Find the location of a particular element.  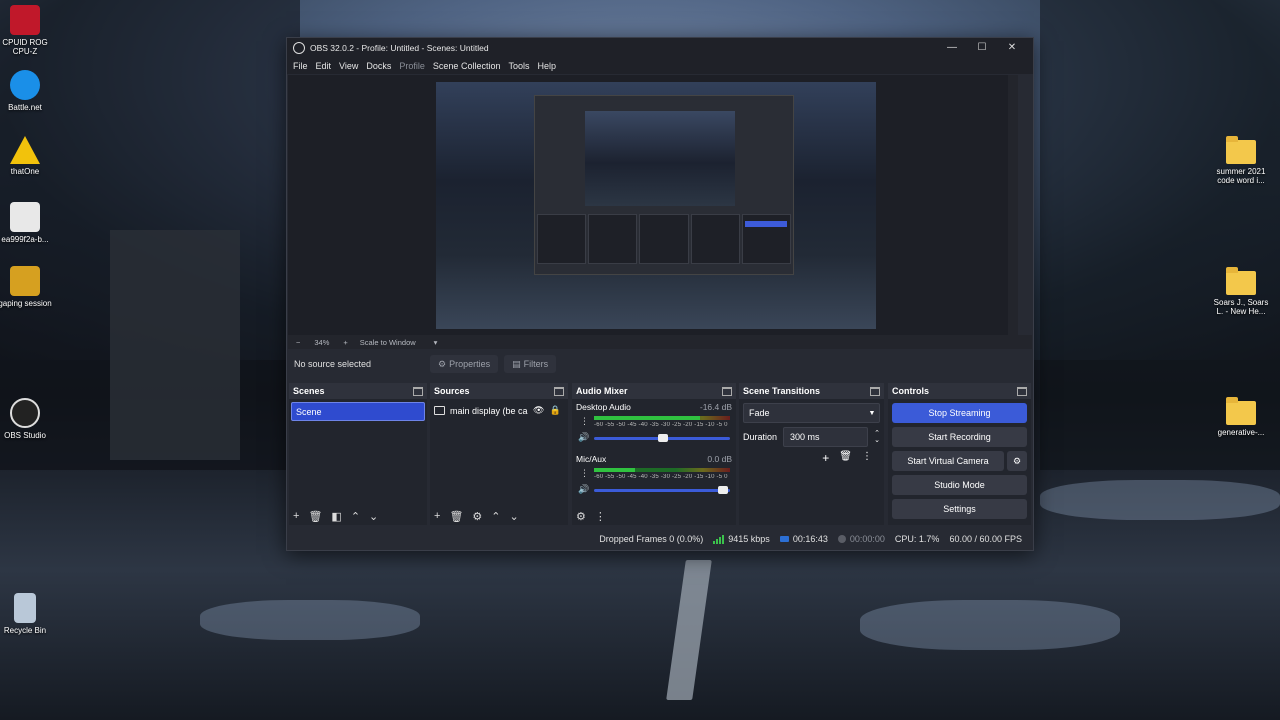

scene-item: Scene is located at coordinates (358, 411).